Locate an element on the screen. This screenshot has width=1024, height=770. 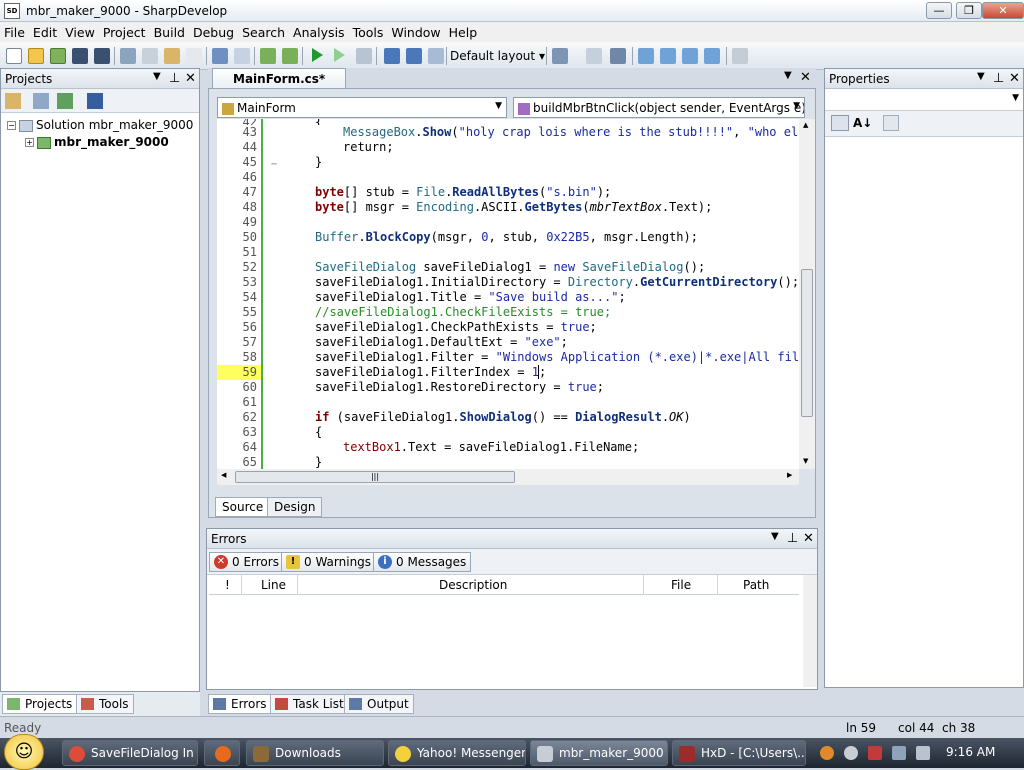
clock: 9:16 AM is located at coordinates (970, 752).